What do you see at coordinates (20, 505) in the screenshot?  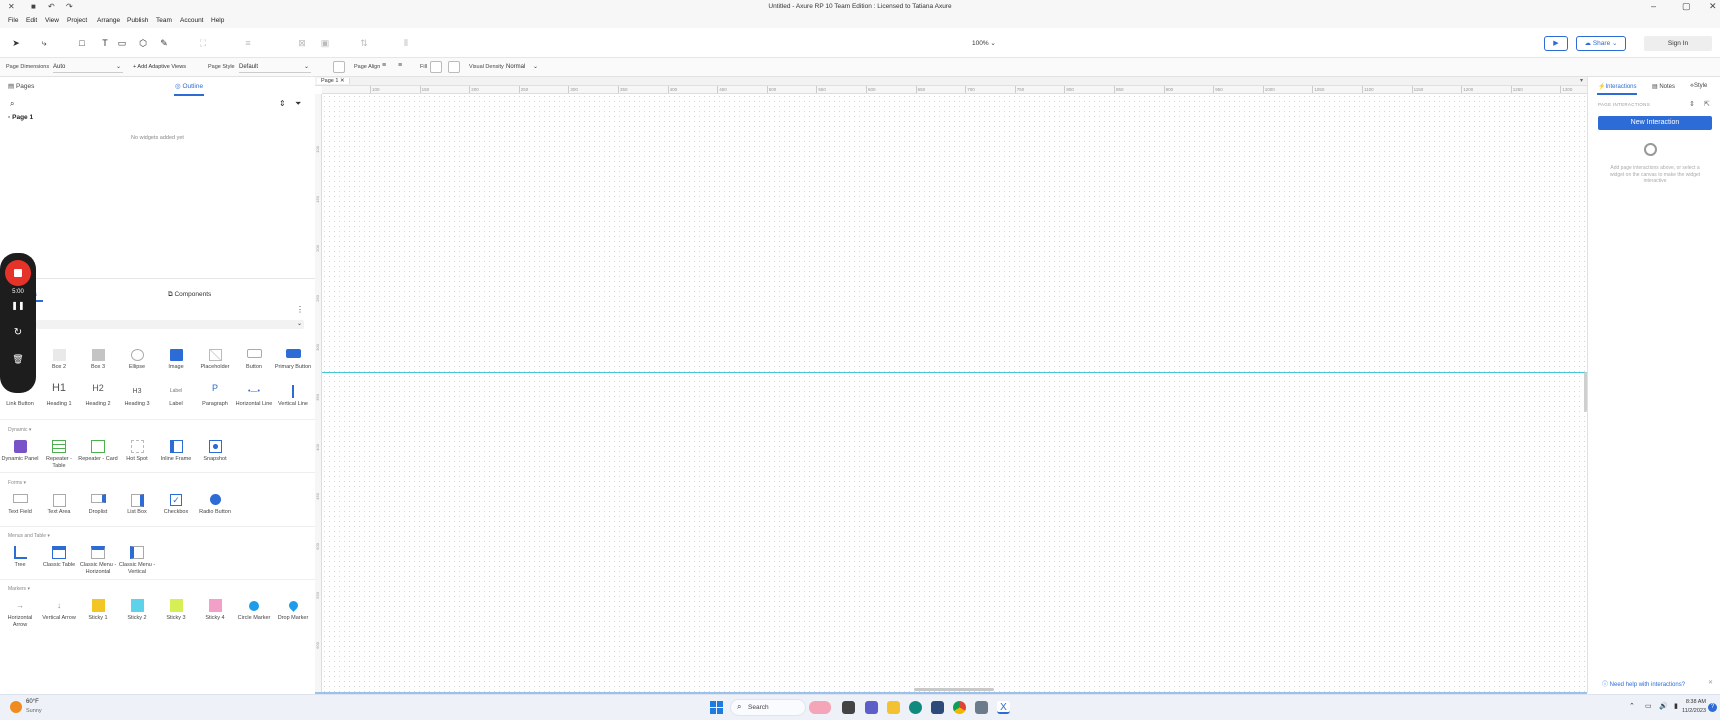 I see `library-item-text-field: Text Field` at bounding box center [20, 505].